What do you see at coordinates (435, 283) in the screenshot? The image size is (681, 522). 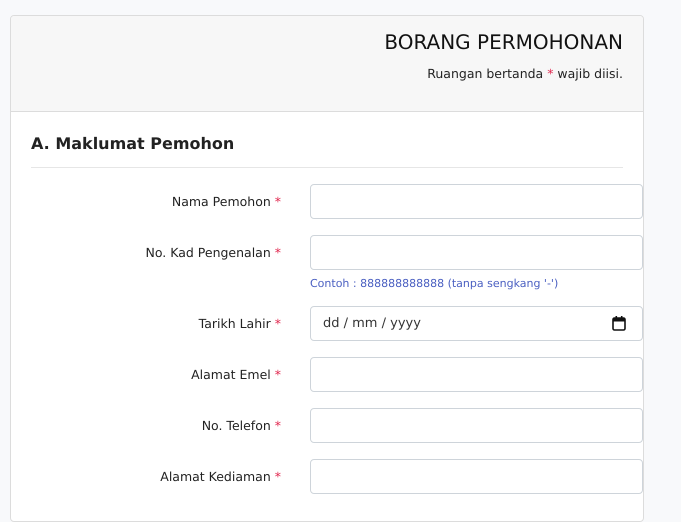 I see `hint-text: Contoh : 888888888888 (tanpa sengkang '-')` at bounding box center [435, 283].